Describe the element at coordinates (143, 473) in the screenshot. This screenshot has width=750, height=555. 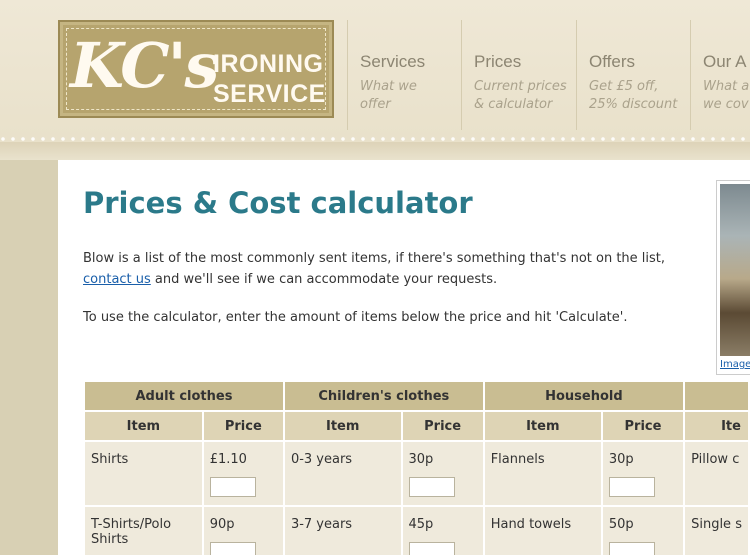
I see `item-name: Shirts` at that location.